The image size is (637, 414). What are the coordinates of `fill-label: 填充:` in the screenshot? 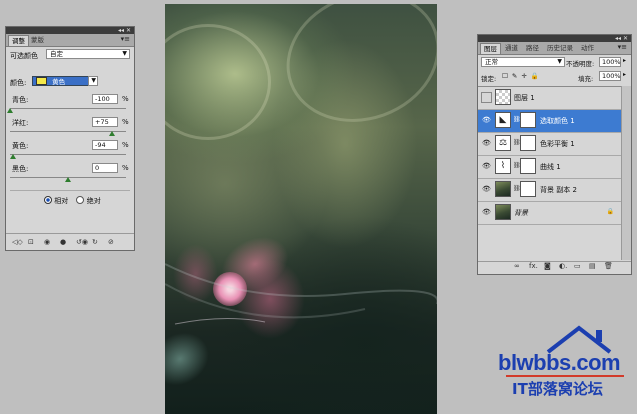 It's located at (586, 79).